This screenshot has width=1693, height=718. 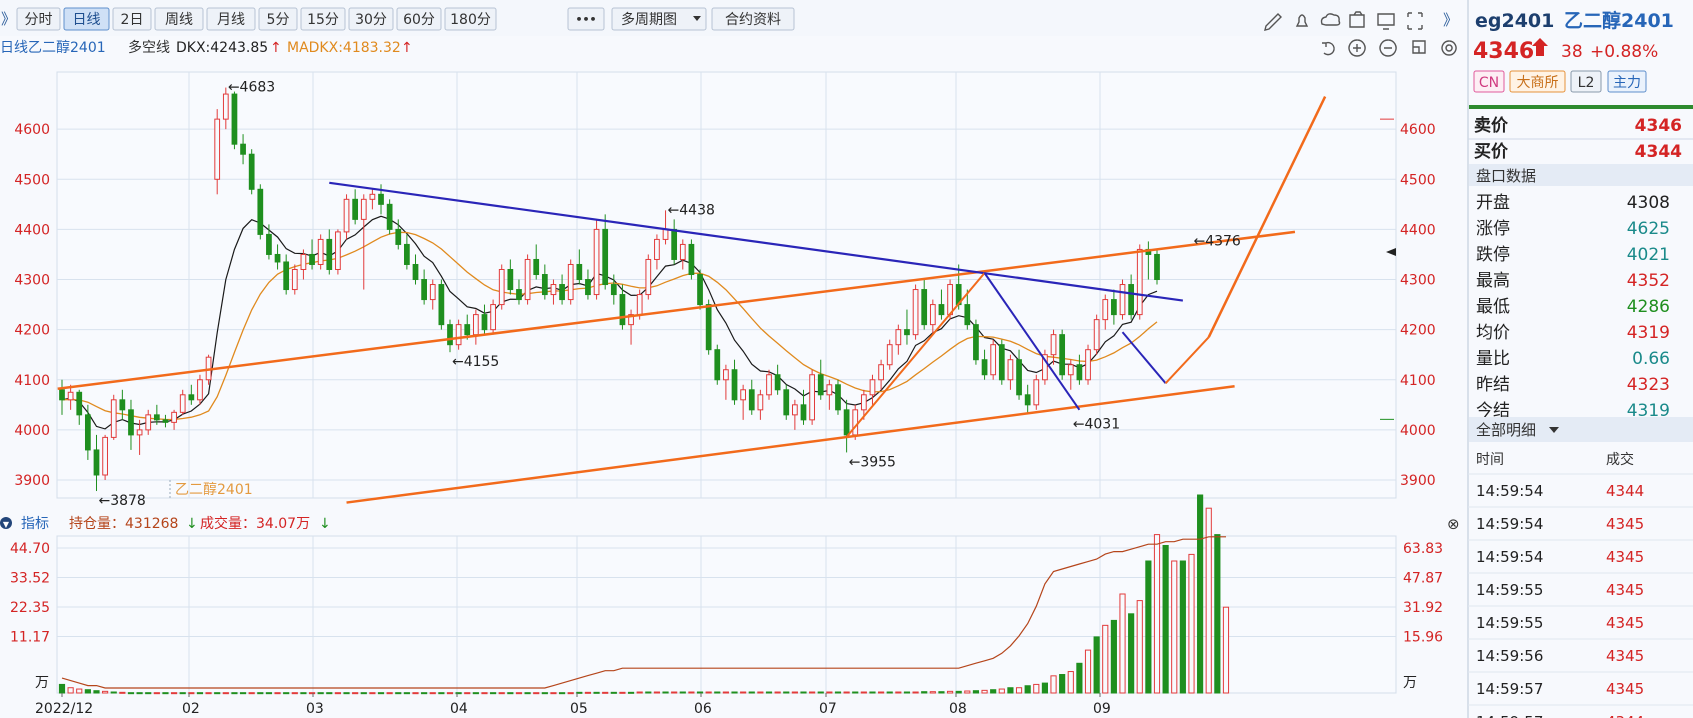 I want to click on stat-label: 量比, so click(x=1493, y=359).